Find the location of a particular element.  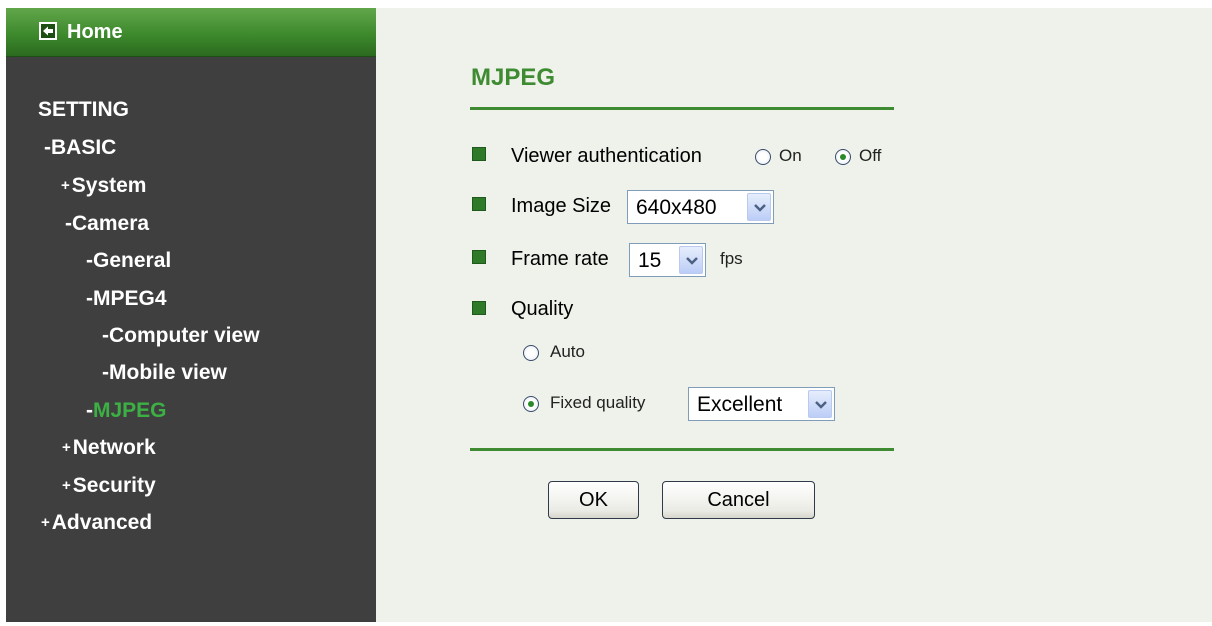

sidebar-item-camera: -Camera is located at coordinates (107, 224).